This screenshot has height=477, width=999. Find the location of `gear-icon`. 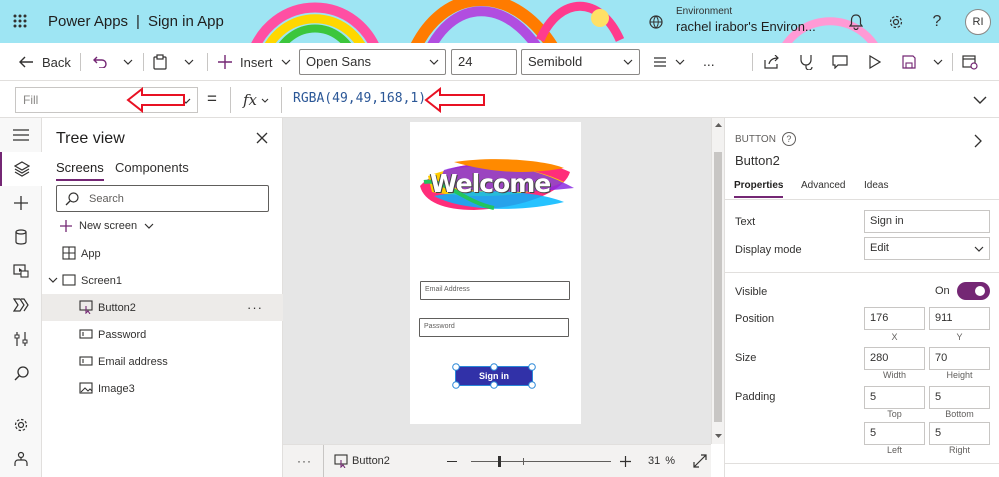

gear-icon is located at coordinates (896, 22).